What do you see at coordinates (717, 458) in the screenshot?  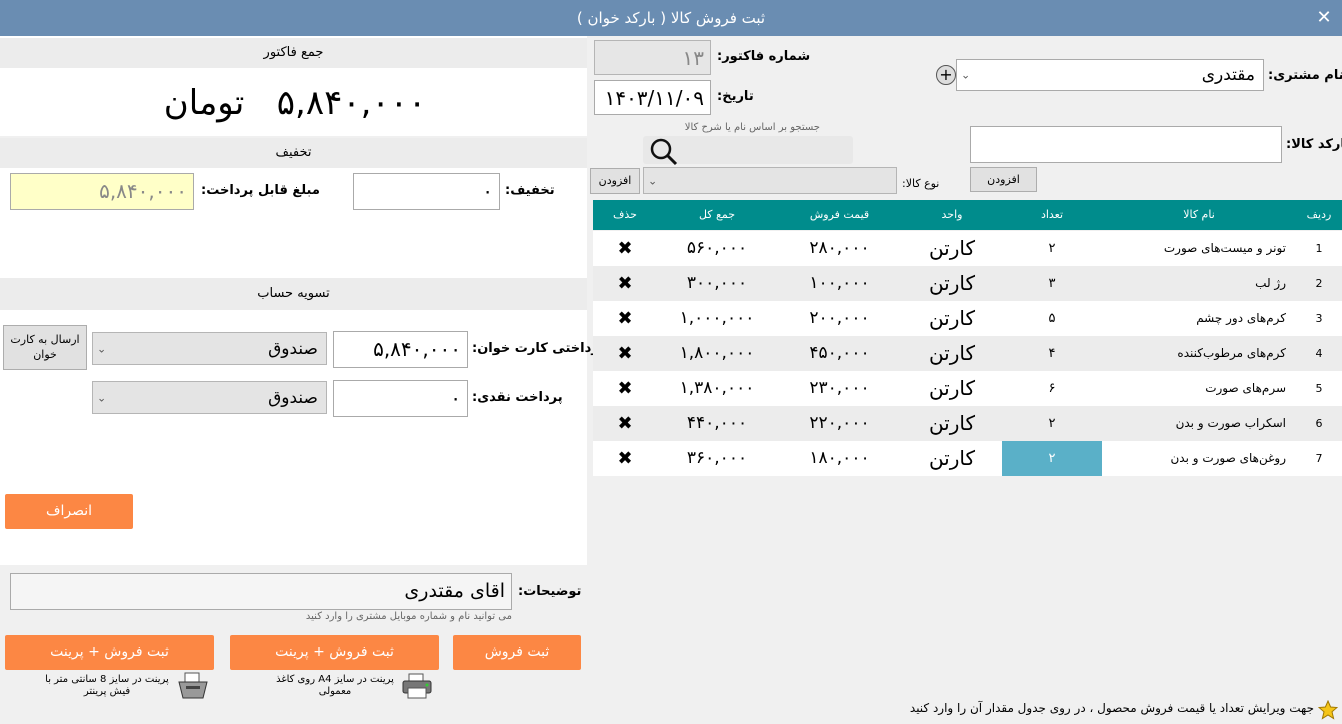 I see `row-total: ۳۶۰,۰۰۰` at bounding box center [717, 458].